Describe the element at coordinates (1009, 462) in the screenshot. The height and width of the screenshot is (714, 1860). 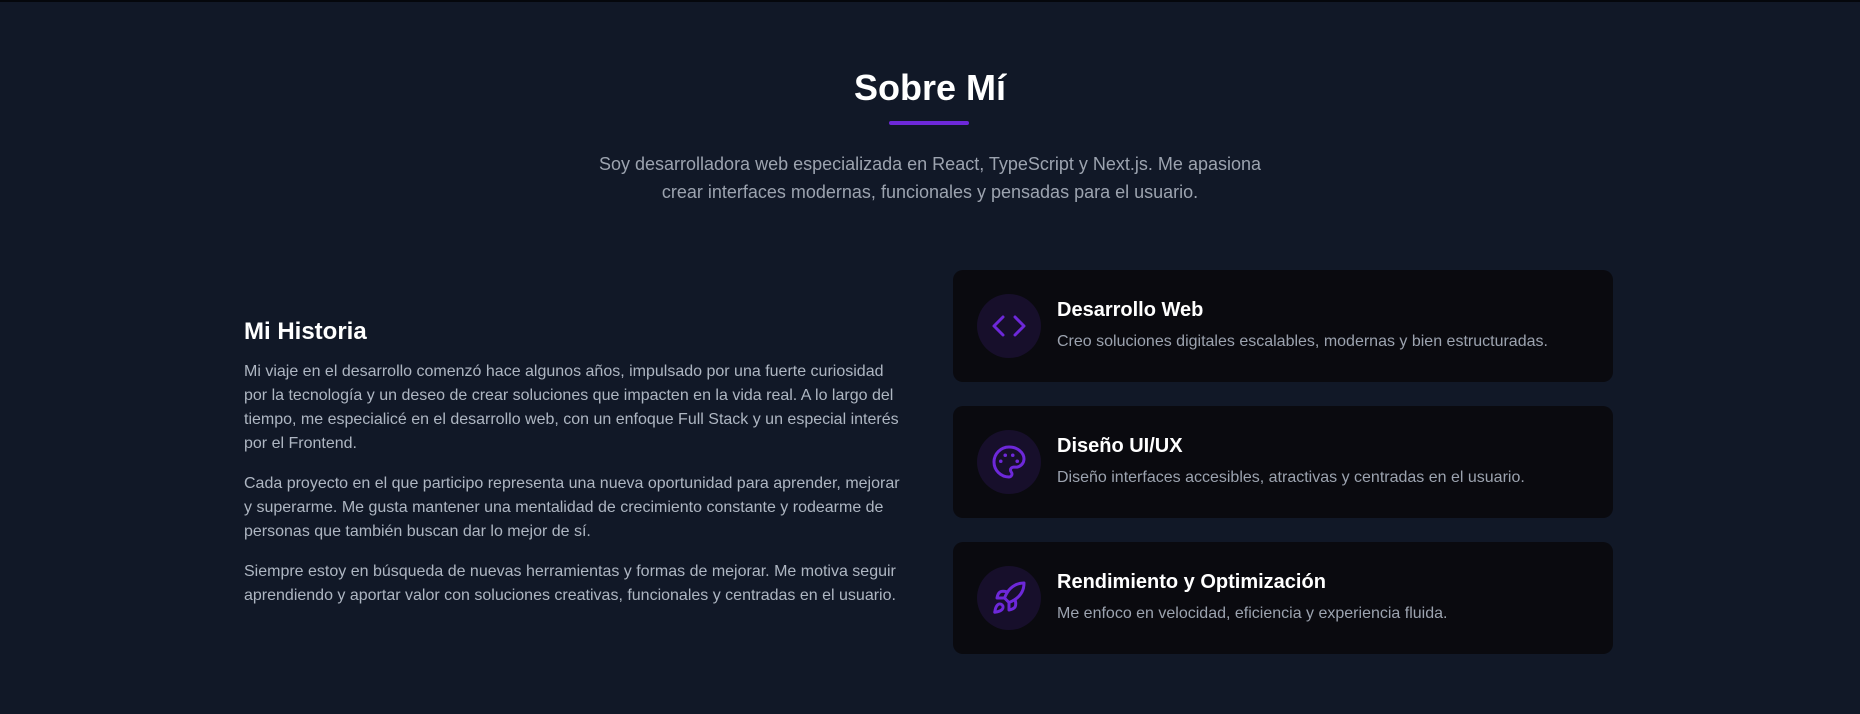
I see `palette-icon` at that location.